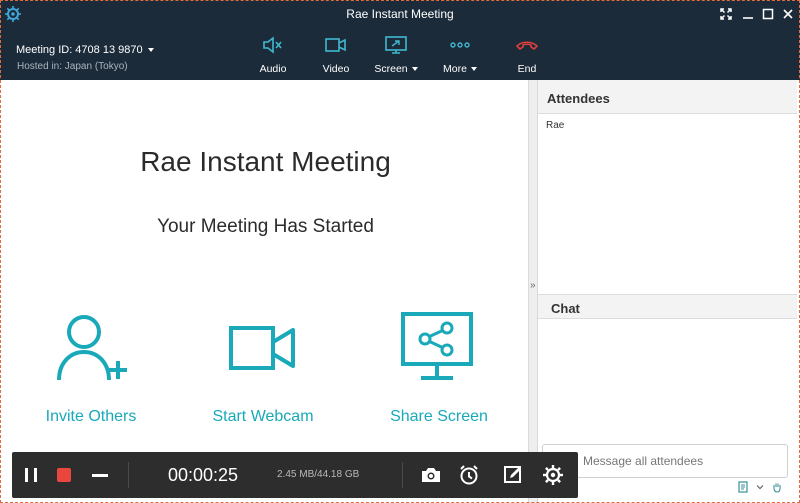 Image resolution: width=800 pixels, height=503 pixels. I want to click on recorder-settings-button, so click(553, 475).